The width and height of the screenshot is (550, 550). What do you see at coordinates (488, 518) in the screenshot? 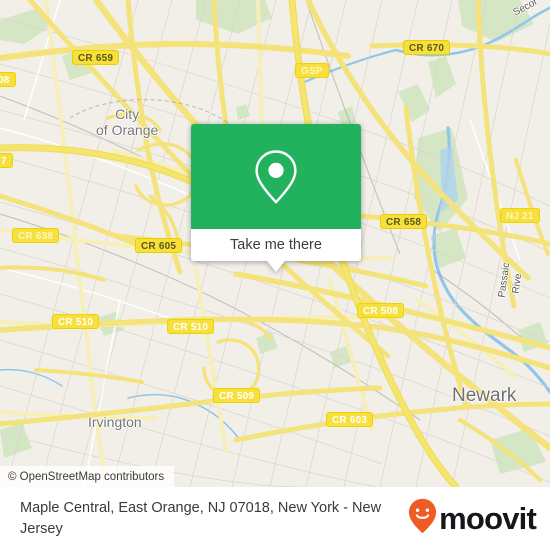
I see `moovit-wordmark: moovit` at bounding box center [488, 518].